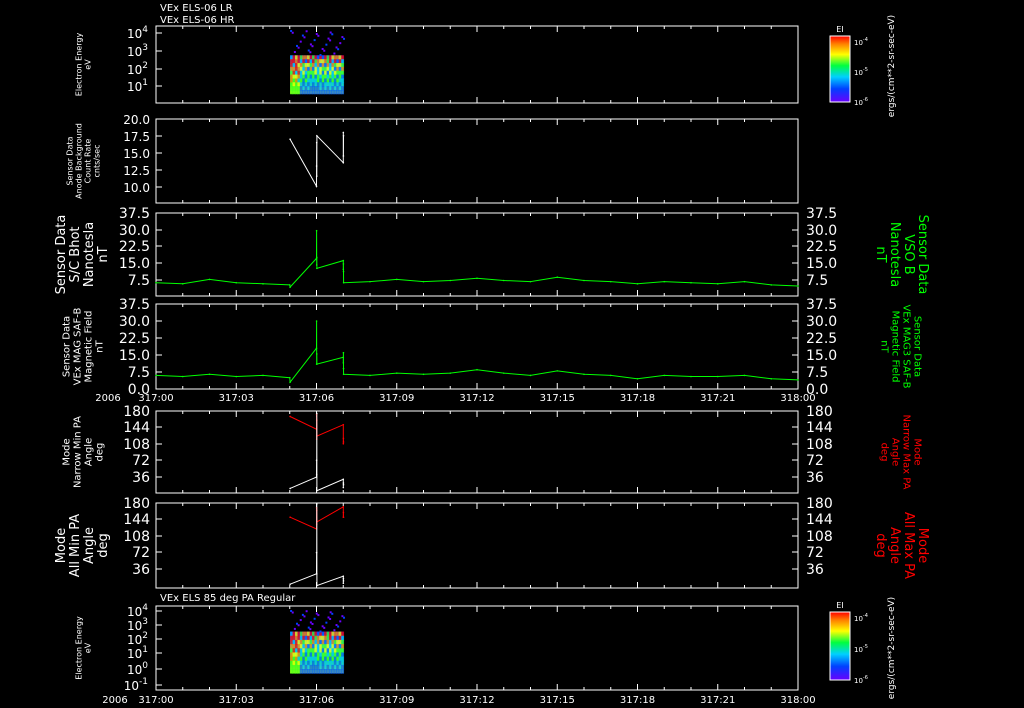 The height and width of the screenshot is (708, 1024). Describe the element at coordinates (557, 398) in the screenshot. I see `x-tick-label: 317:15` at that location.